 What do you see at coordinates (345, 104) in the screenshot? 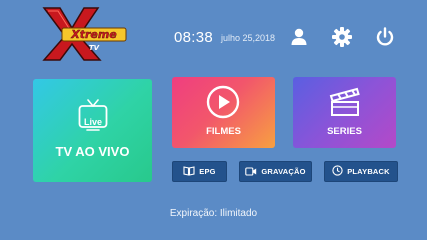
I see `clapperboard-icon` at bounding box center [345, 104].